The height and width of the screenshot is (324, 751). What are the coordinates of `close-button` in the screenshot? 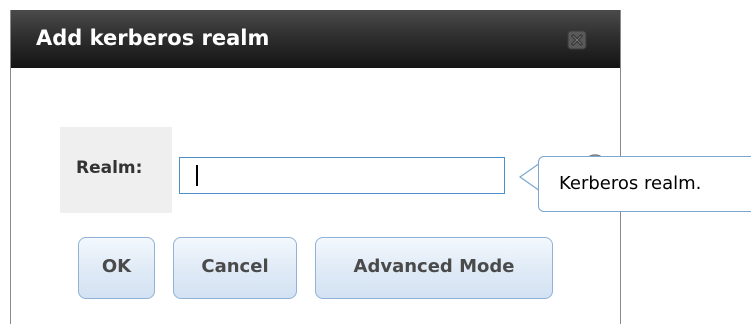 It's located at (577, 40).